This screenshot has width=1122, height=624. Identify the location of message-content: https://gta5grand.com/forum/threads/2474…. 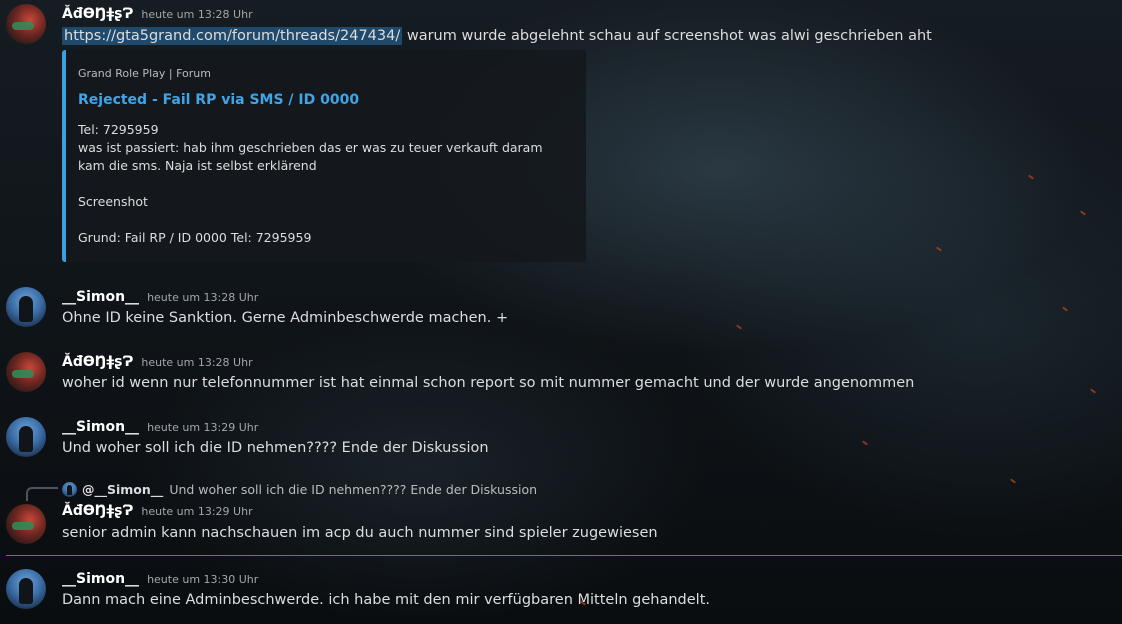
(497, 36).